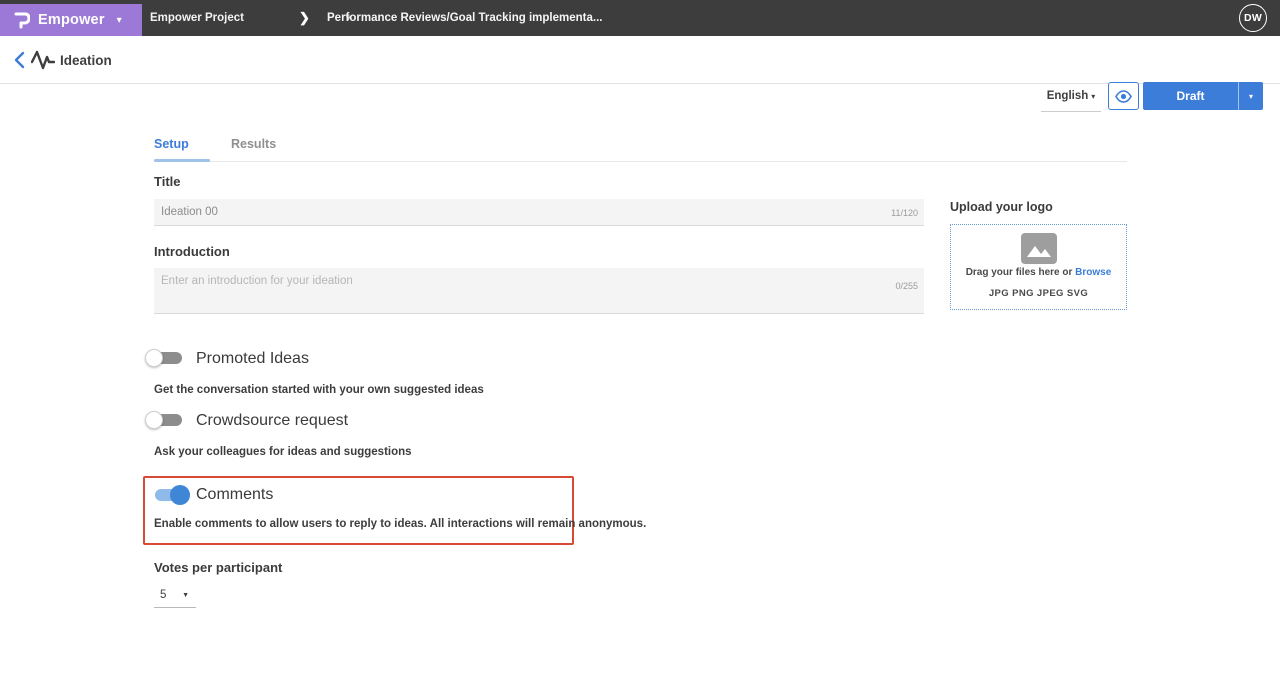 The image size is (1280, 700). What do you see at coordinates (640, 74) in the screenshot?
I see `page-header: Ideation English ▾ Draft ▾` at bounding box center [640, 74].